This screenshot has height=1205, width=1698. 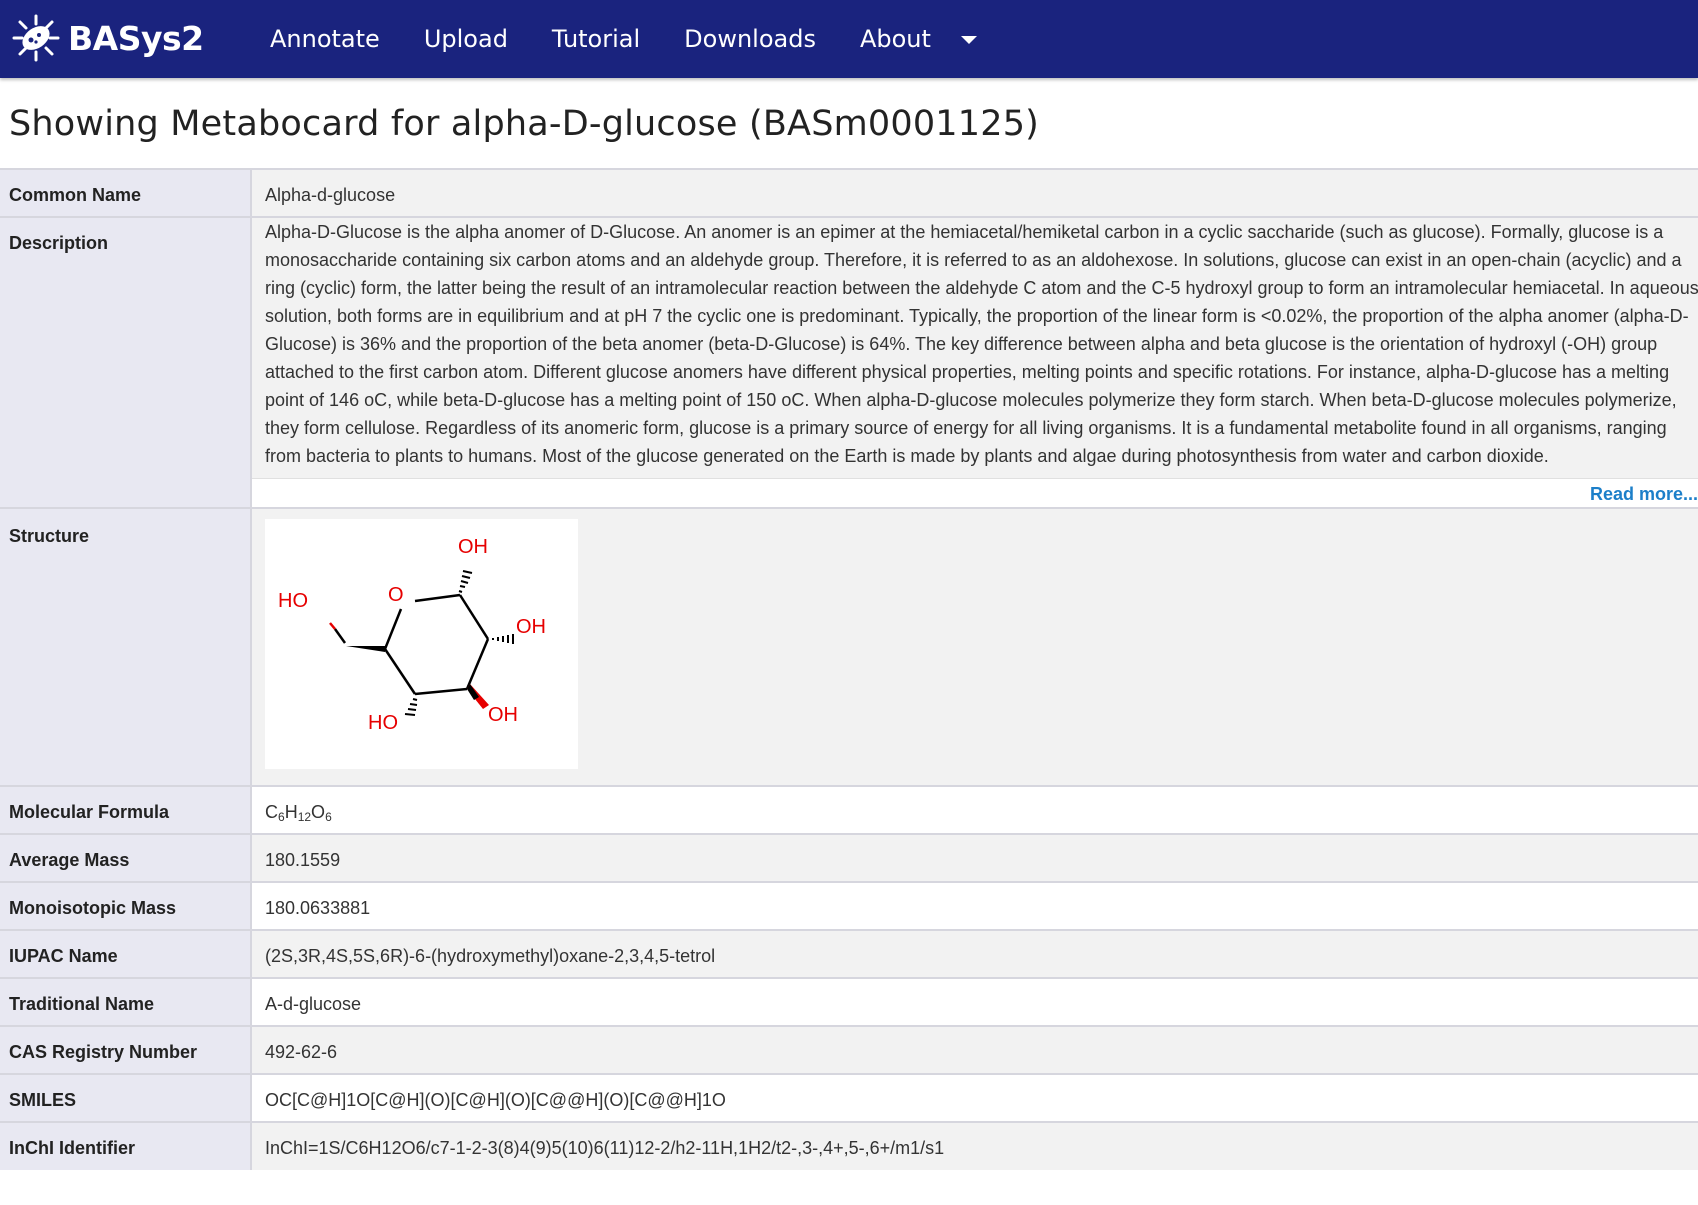 What do you see at coordinates (750, 39) in the screenshot?
I see `nav-downloads: Downloads` at bounding box center [750, 39].